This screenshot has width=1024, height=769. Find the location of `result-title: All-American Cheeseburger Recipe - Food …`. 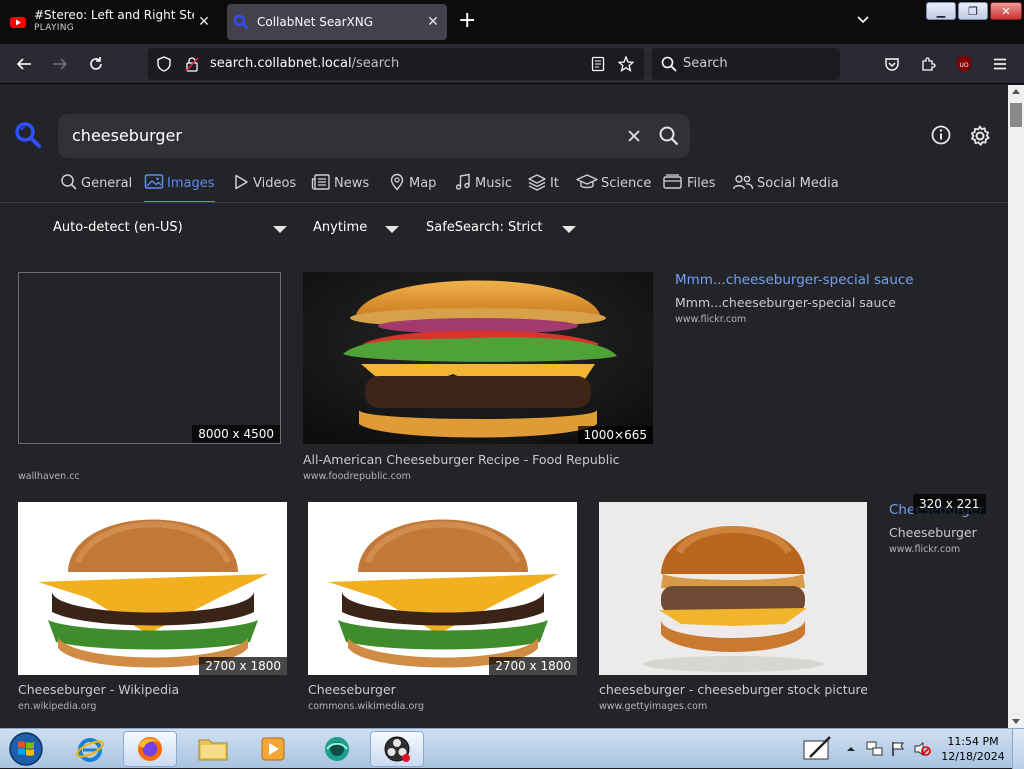

result-title: All-American Cheeseburger Recipe - Food … is located at coordinates (483, 459).